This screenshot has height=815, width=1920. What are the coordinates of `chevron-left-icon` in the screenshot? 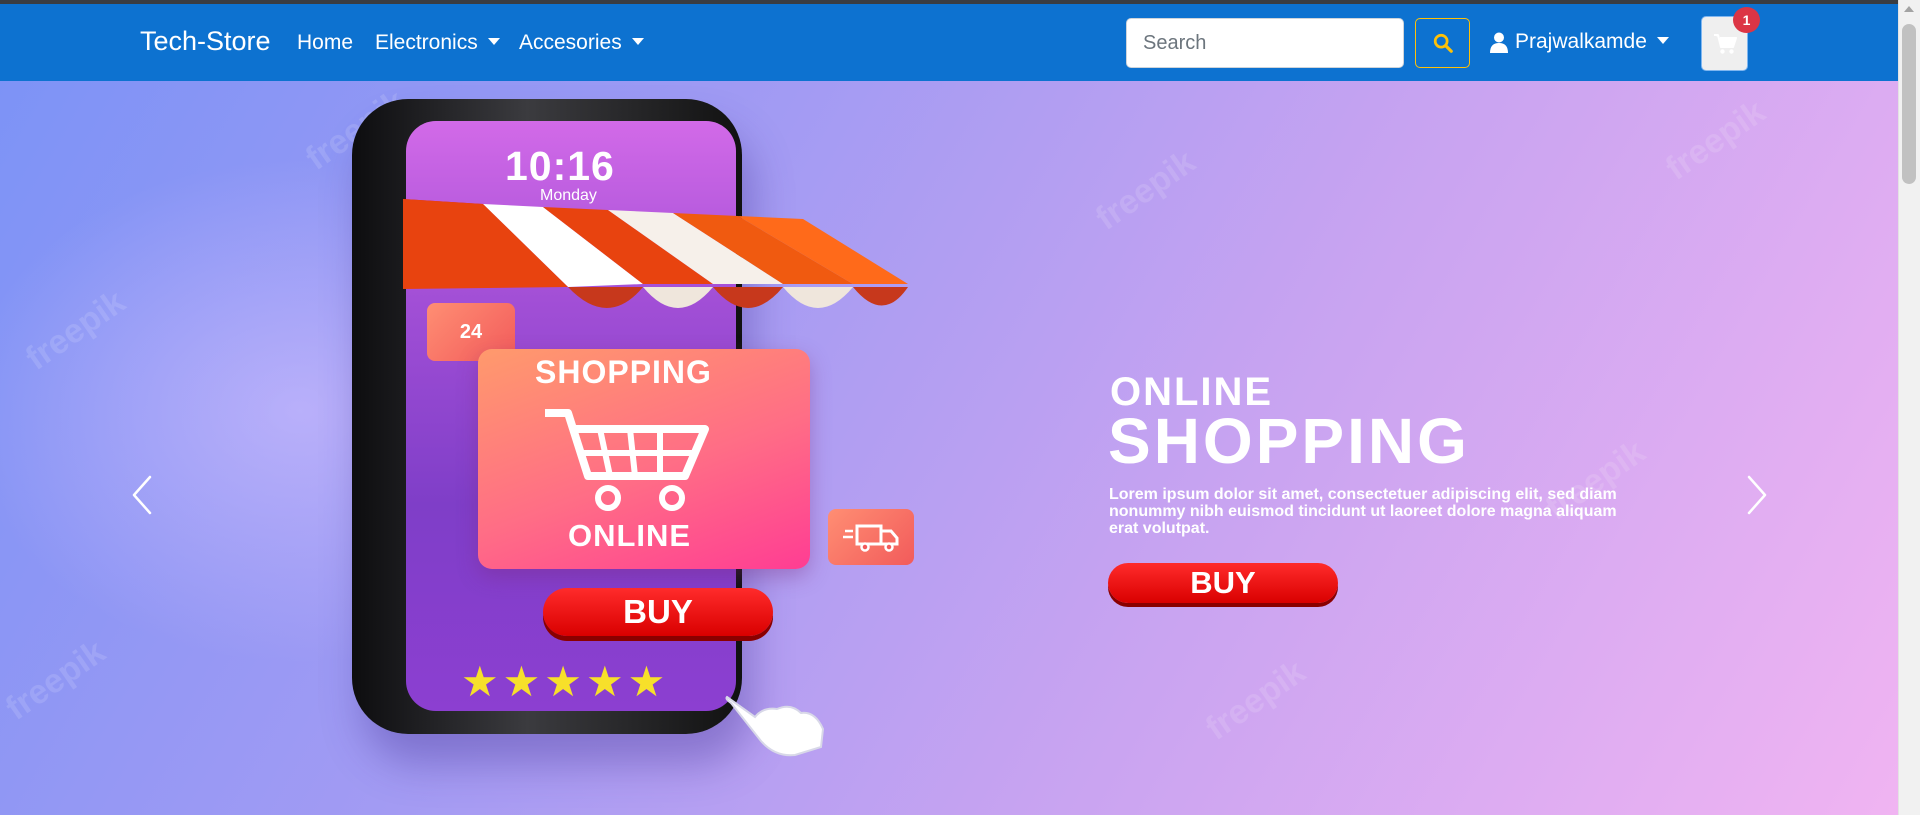 It's located at (142, 495).